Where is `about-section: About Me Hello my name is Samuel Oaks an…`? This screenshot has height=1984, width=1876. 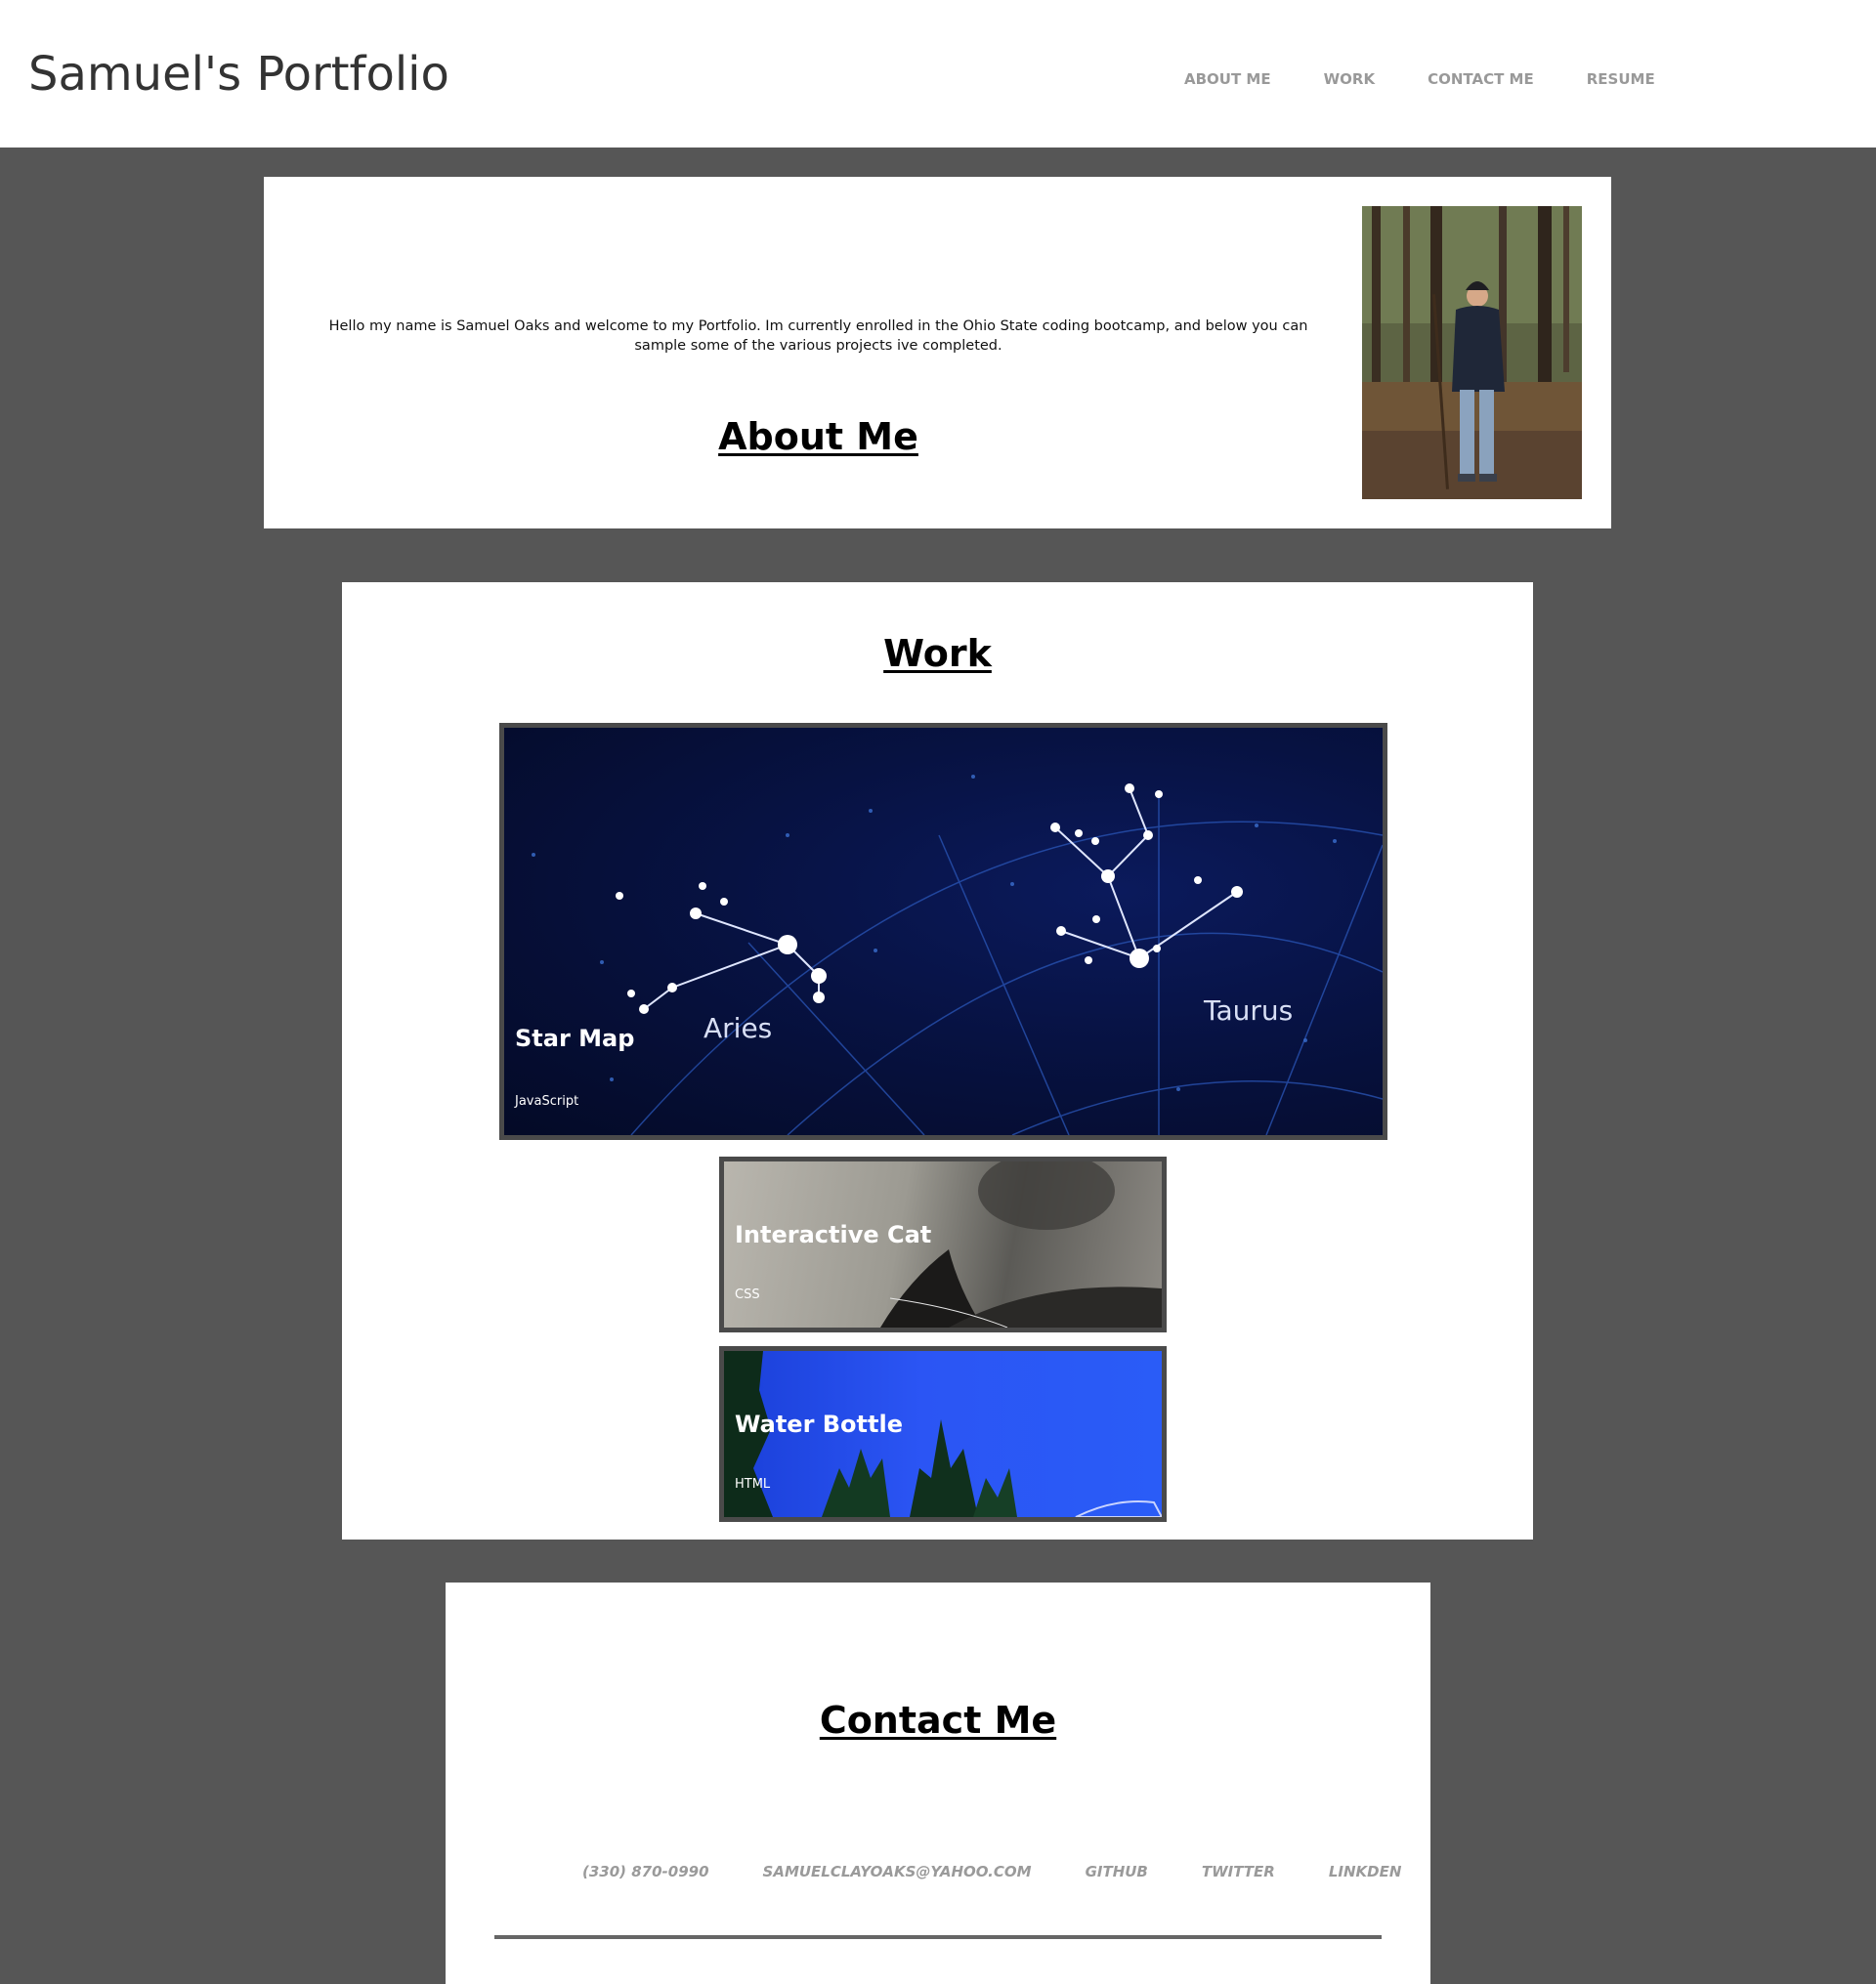
about-section: About Me Hello my name is Samuel Oaks an… is located at coordinates (937, 352).